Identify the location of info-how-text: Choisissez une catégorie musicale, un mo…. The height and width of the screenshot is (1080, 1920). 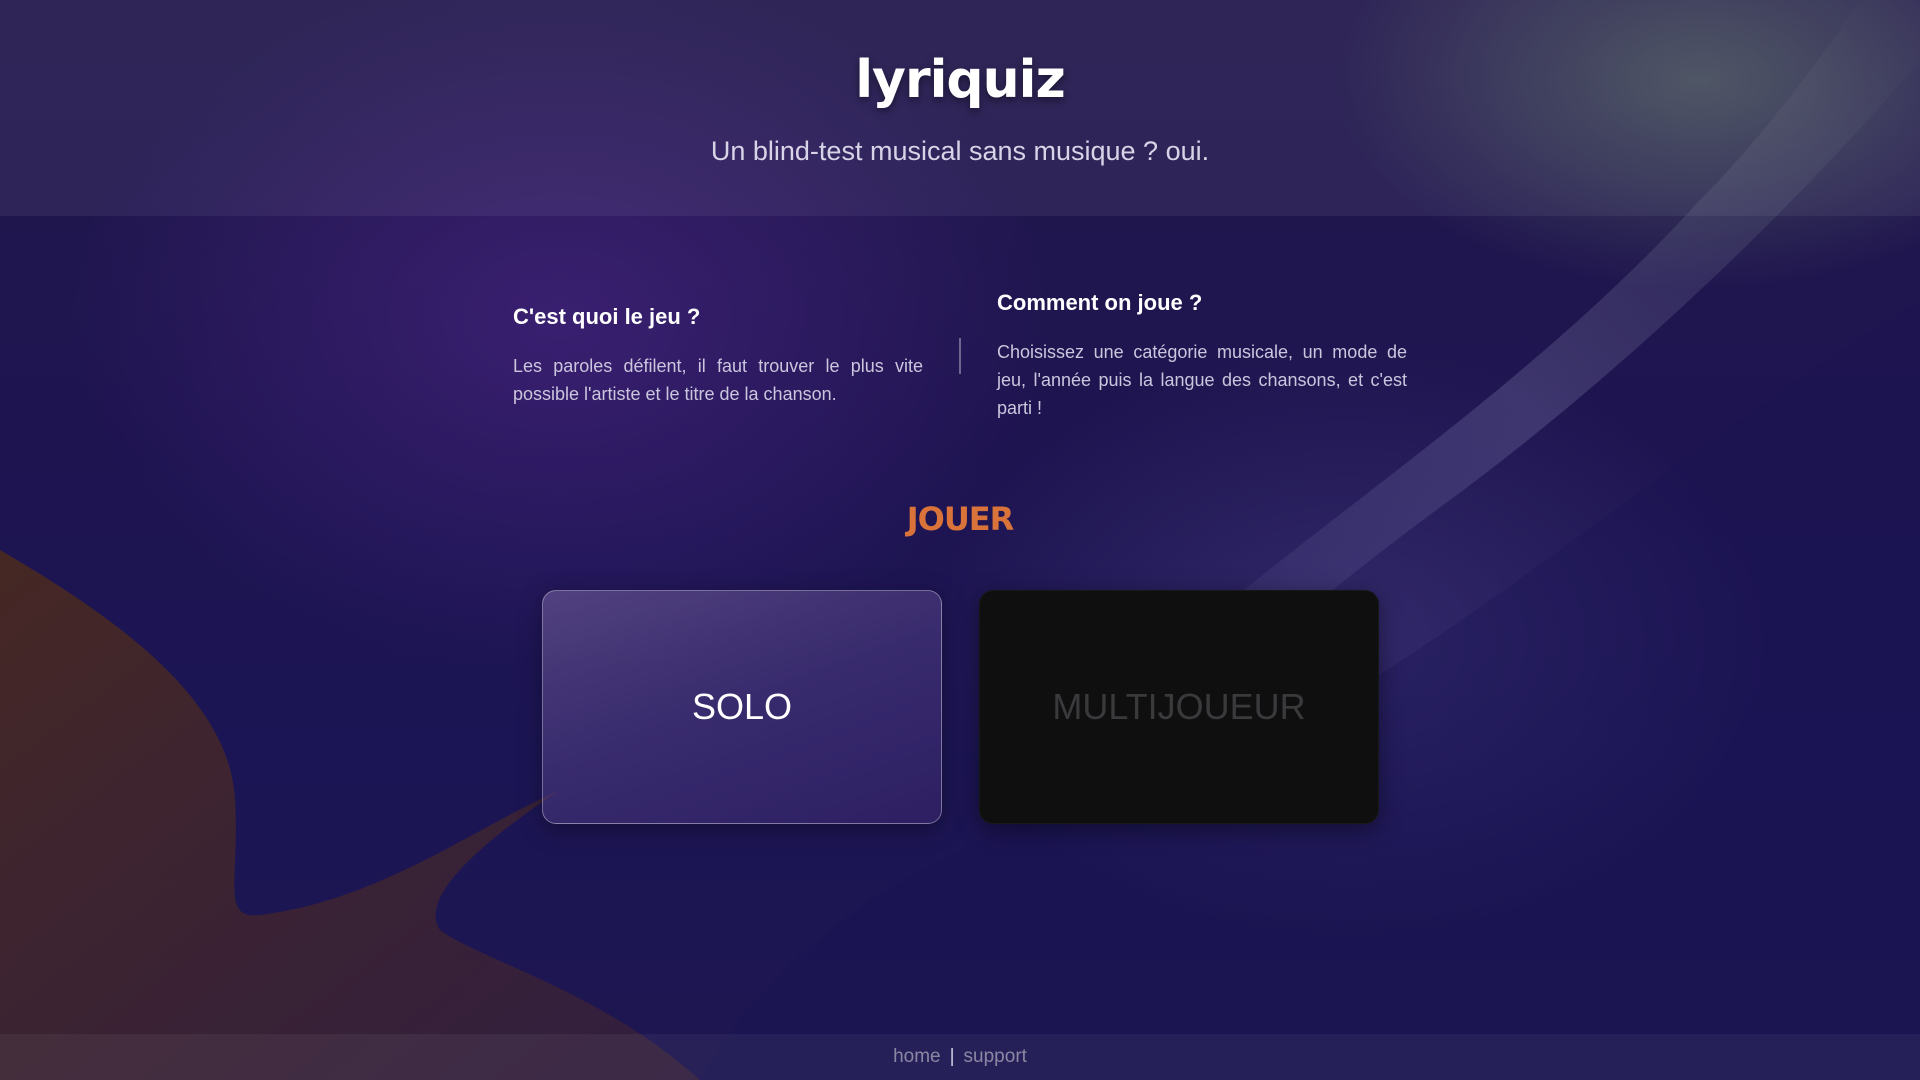
(1202, 380).